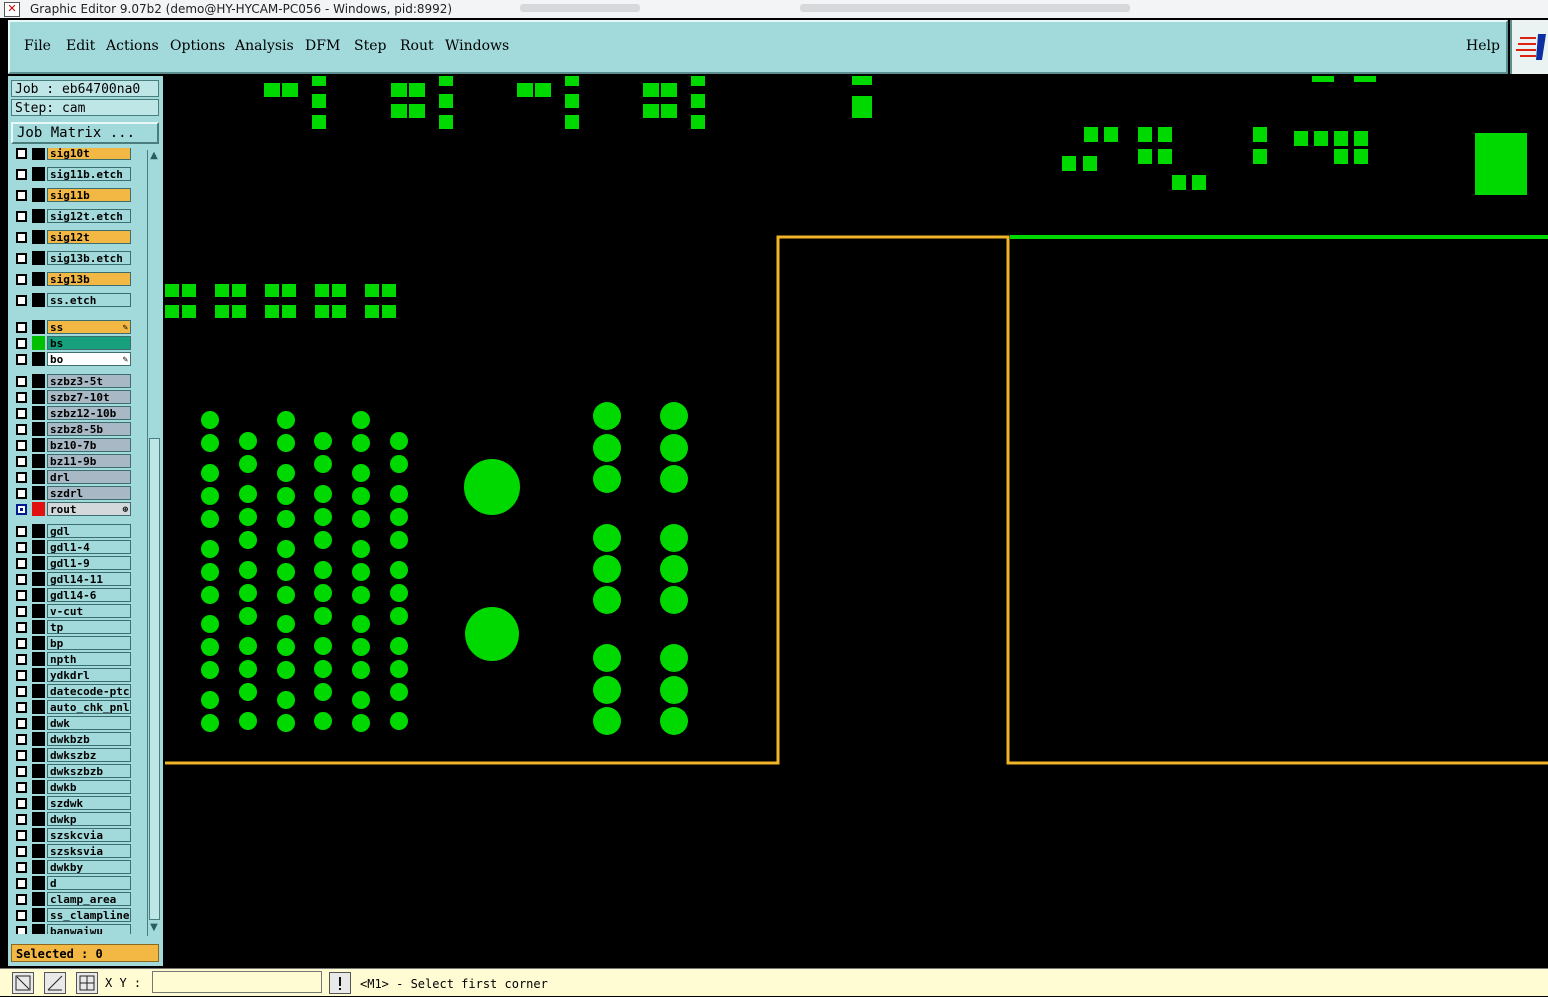  Describe the element at coordinates (89, 723) in the screenshot. I see `layer-label: dwk` at that location.